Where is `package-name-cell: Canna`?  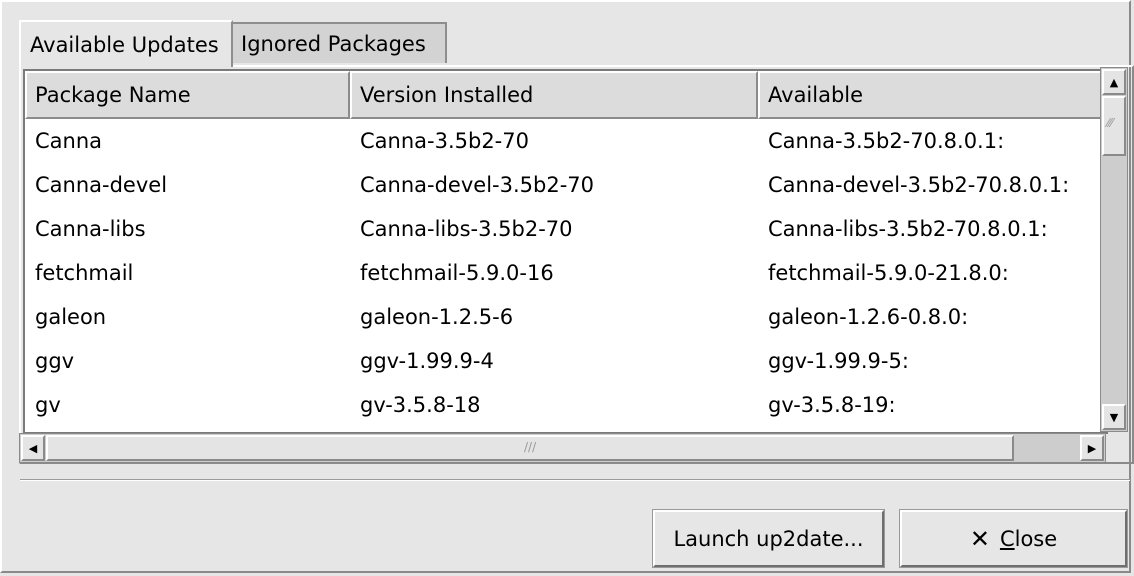 package-name-cell: Canna is located at coordinates (69, 141).